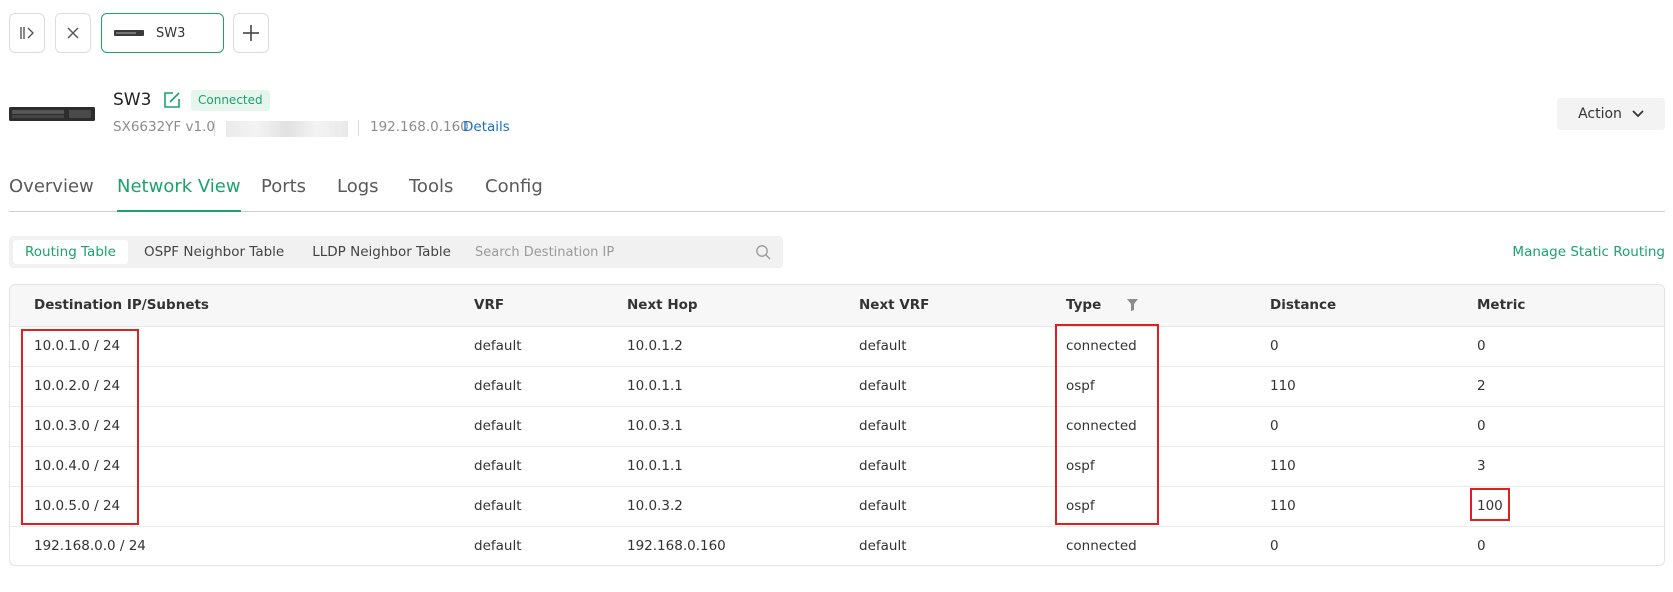 The height and width of the screenshot is (592, 1673). Describe the element at coordinates (514, 194) in the screenshot. I see `tab-config: Config` at that location.